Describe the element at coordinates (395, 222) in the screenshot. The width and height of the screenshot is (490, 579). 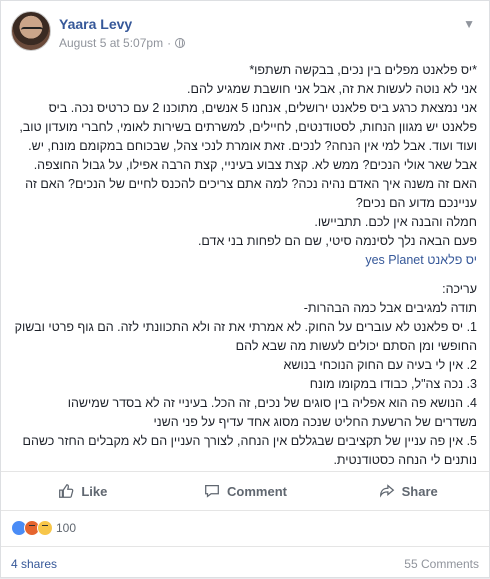
I see `post-line: חמלה והבנה אין לכם. תתביישו.` at that location.